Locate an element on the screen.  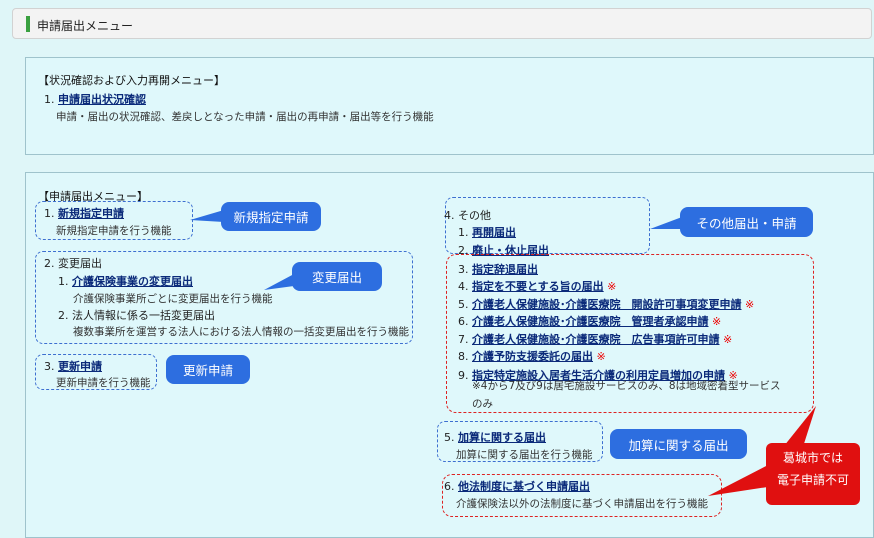
callout-other: その他届出・申請 is located at coordinates (746, 222).